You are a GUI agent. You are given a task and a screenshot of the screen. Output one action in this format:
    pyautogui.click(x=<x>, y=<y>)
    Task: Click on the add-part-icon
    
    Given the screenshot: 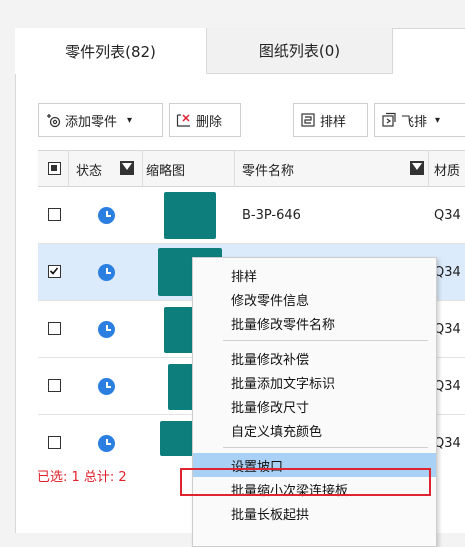 What is the action you would take?
    pyautogui.click(x=54, y=121)
    